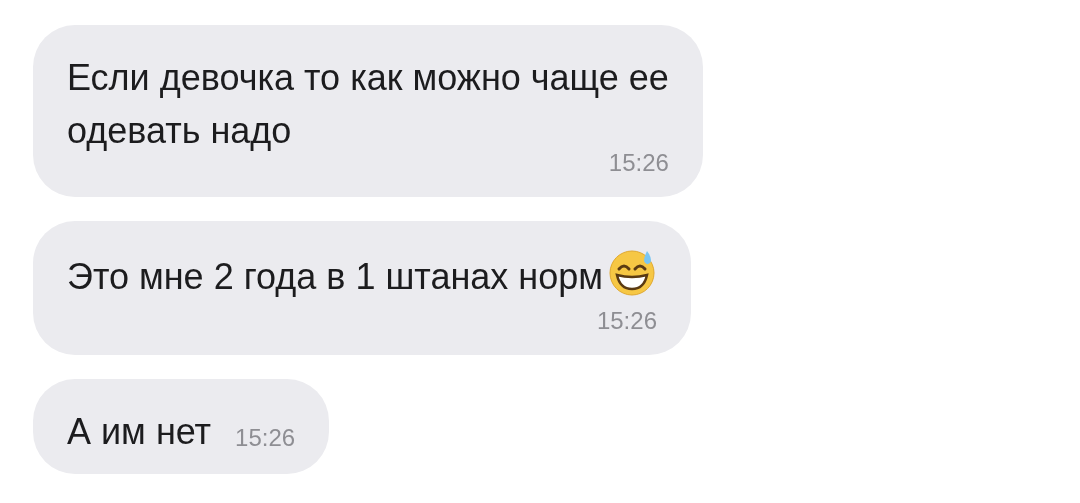 The height and width of the screenshot is (503, 1080). What do you see at coordinates (368, 78) in the screenshot?
I see `message-text: Если девочка то как можно чаще ее` at bounding box center [368, 78].